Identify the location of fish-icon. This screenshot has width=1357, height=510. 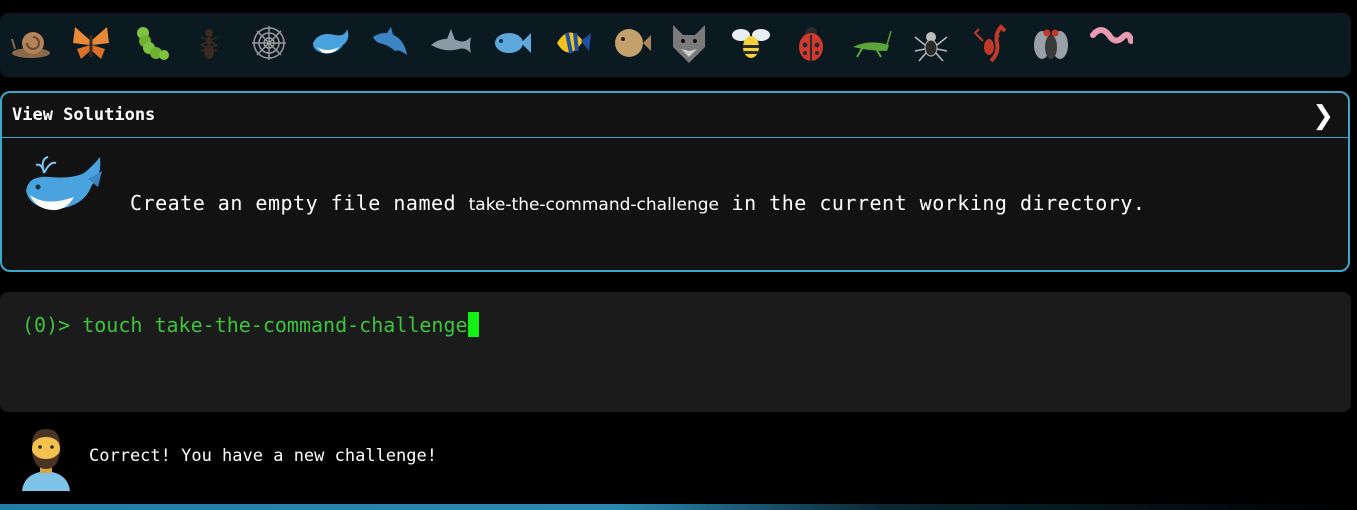
(511, 43).